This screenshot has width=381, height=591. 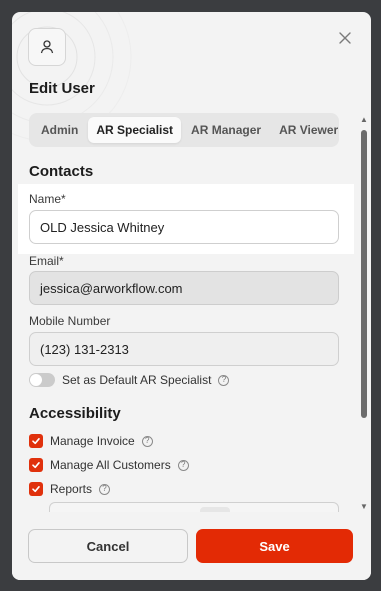 What do you see at coordinates (184, 349) in the screenshot?
I see `mobile-input: (123) 131-2313` at bounding box center [184, 349].